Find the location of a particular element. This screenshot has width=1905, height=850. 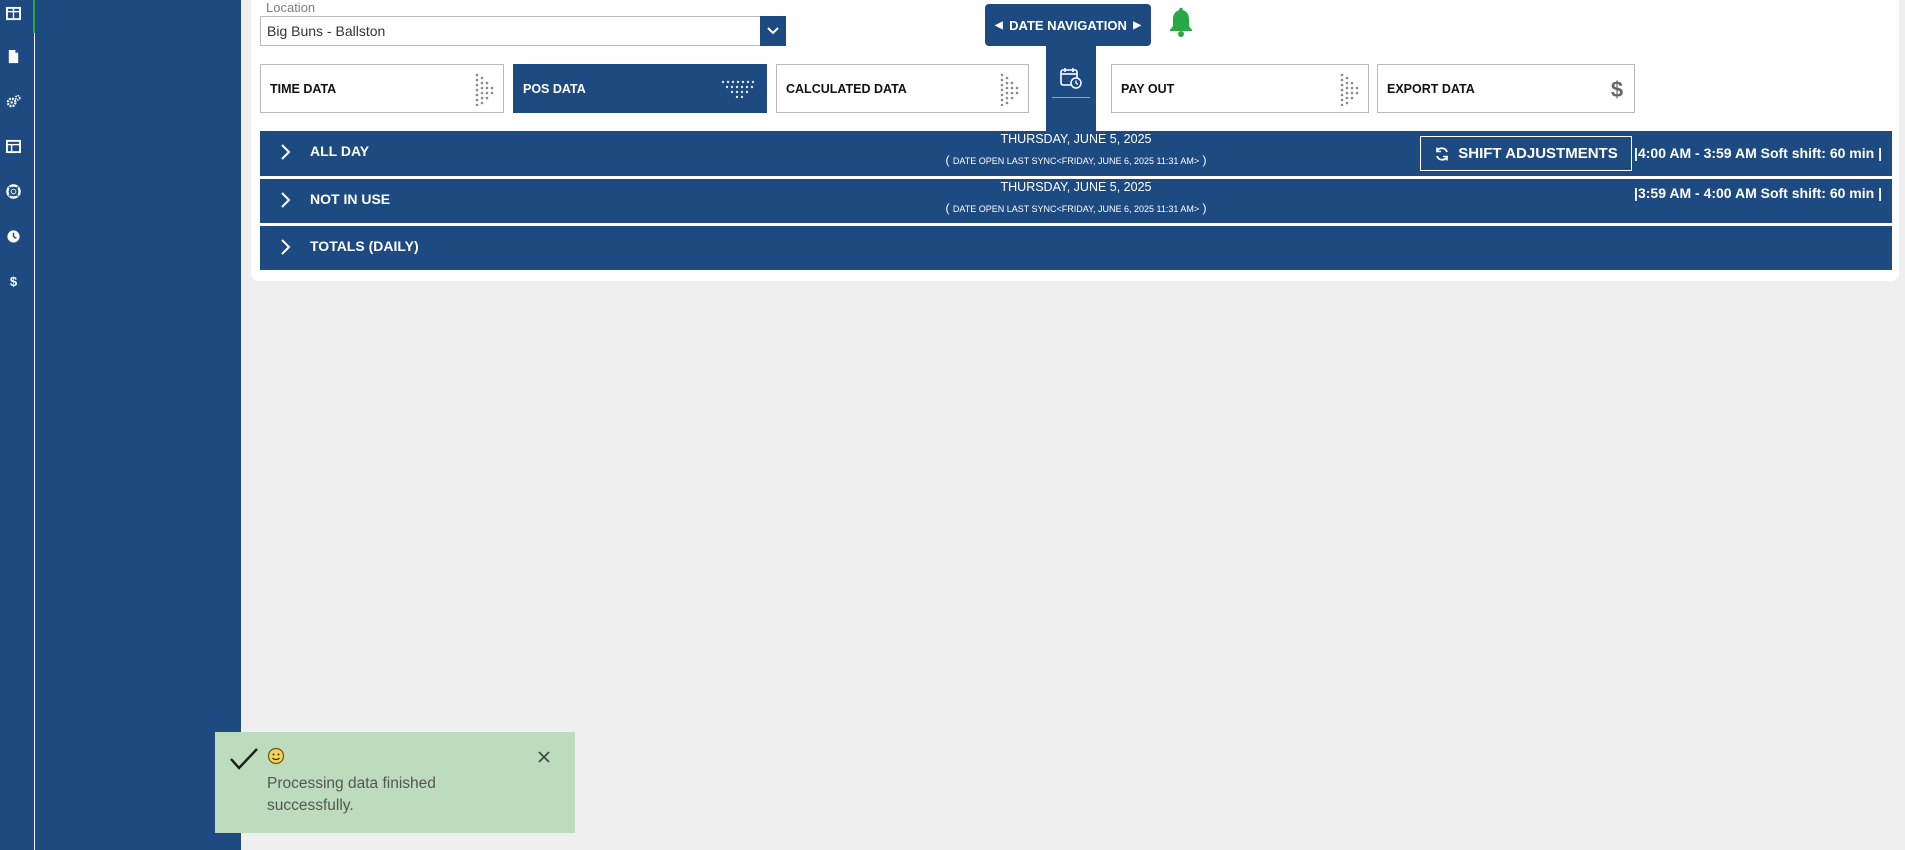

row-date: THURSDAY, JUNE 5, 2025 is located at coordinates (1076, 139).